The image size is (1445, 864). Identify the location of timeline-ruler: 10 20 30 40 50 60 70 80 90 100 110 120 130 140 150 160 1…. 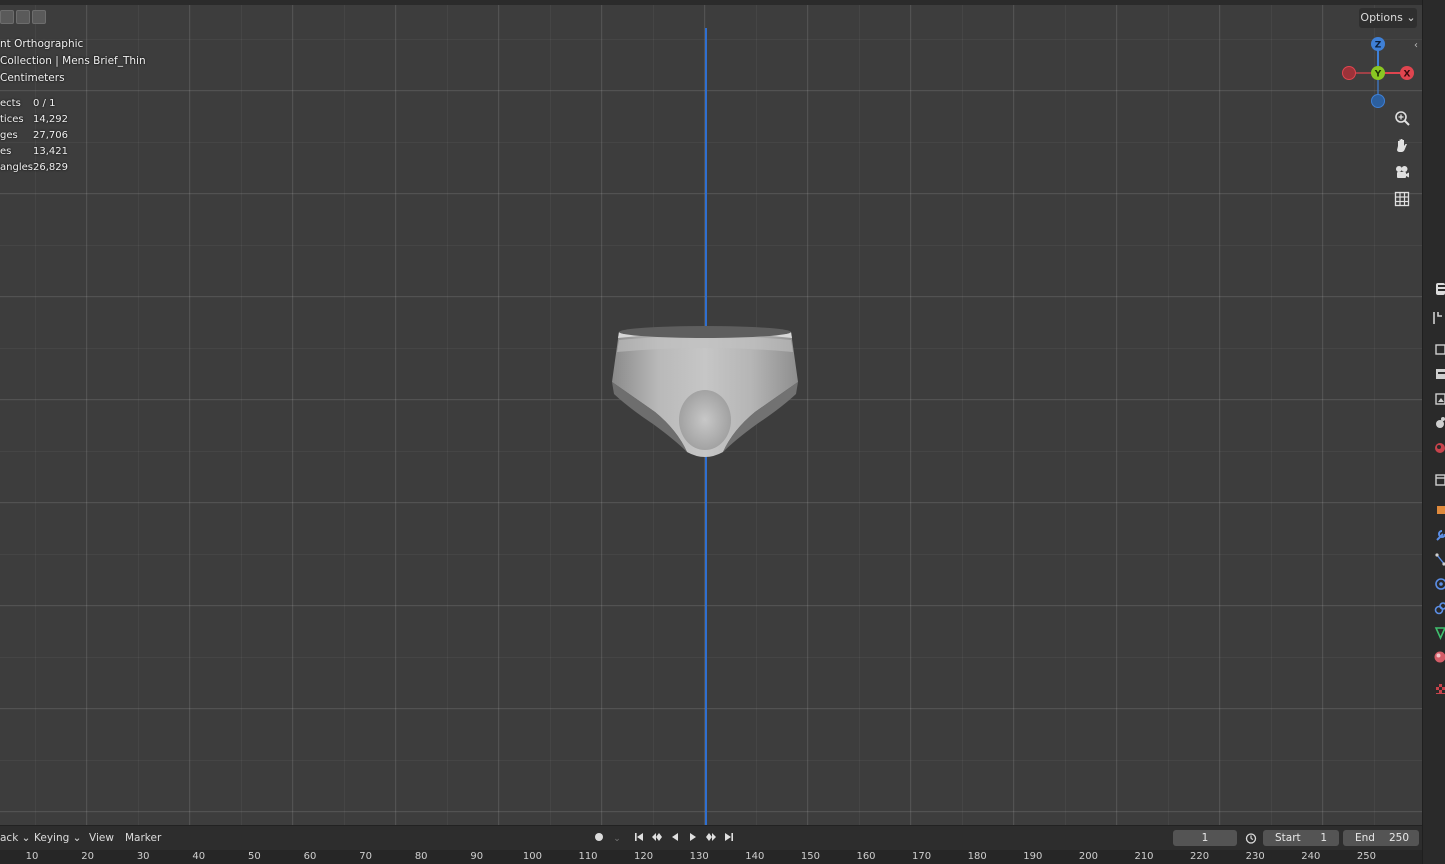
(711, 857).